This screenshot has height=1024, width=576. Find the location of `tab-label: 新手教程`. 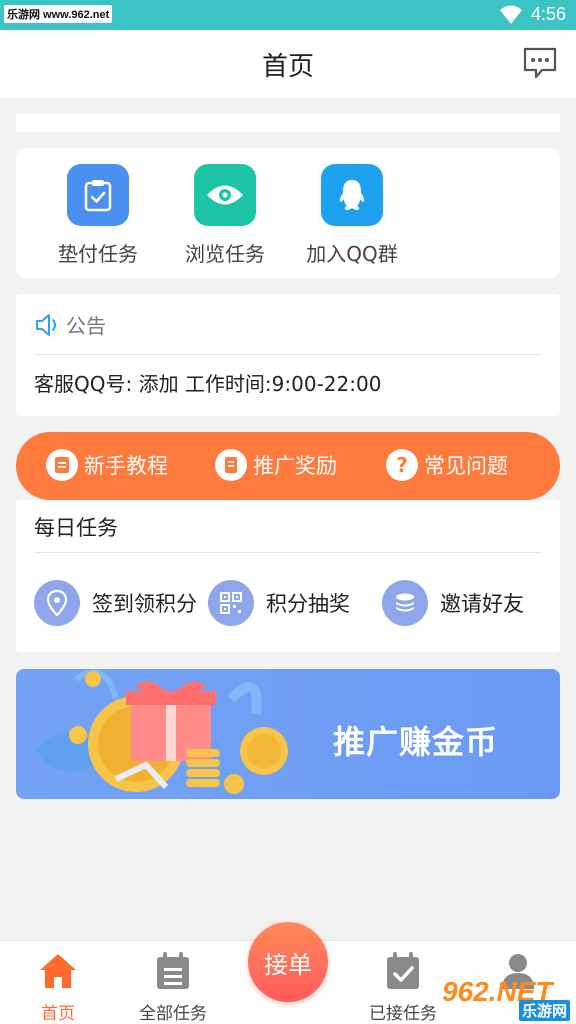

tab-label: 新手教程 is located at coordinates (126, 466).